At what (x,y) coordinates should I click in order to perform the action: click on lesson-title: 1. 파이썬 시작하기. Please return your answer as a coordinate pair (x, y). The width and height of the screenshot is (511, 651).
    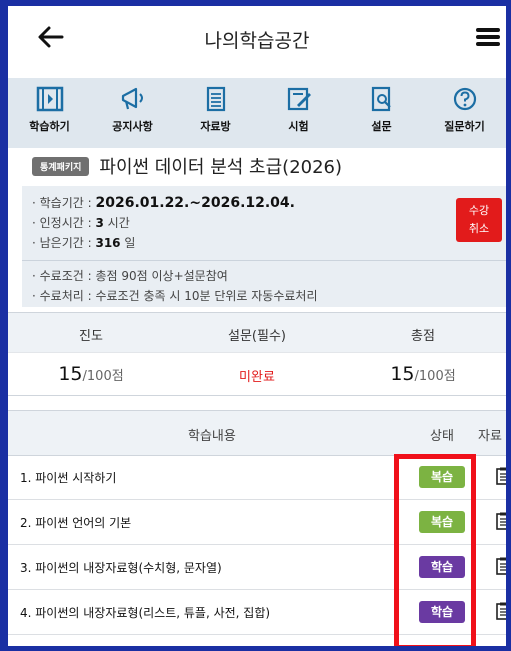
    Looking at the image, I should click on (68, 478).